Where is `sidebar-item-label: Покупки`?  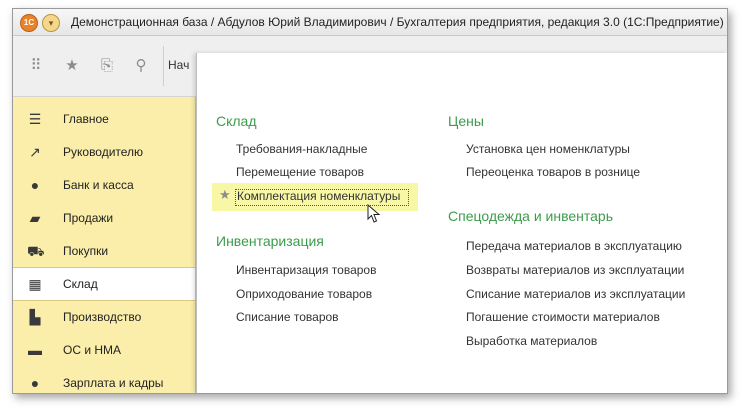
sidebar-item-label: Покупки is located at coordinates (86, 251).